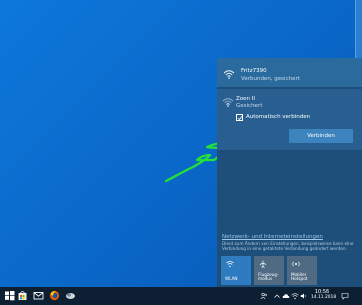  Describe the element at coordinates (269, 270) in the screenshot. I see `airplane-mode-toggle: Flugzeug- modus` at that location.